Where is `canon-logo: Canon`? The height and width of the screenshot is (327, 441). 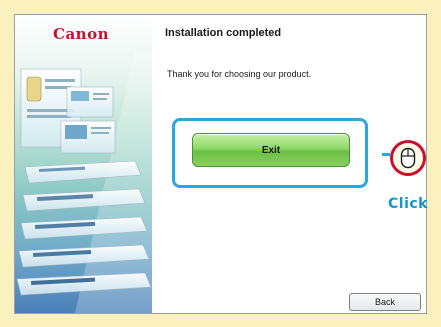 canon-logo: Canon is located at coordinates (81, 34).